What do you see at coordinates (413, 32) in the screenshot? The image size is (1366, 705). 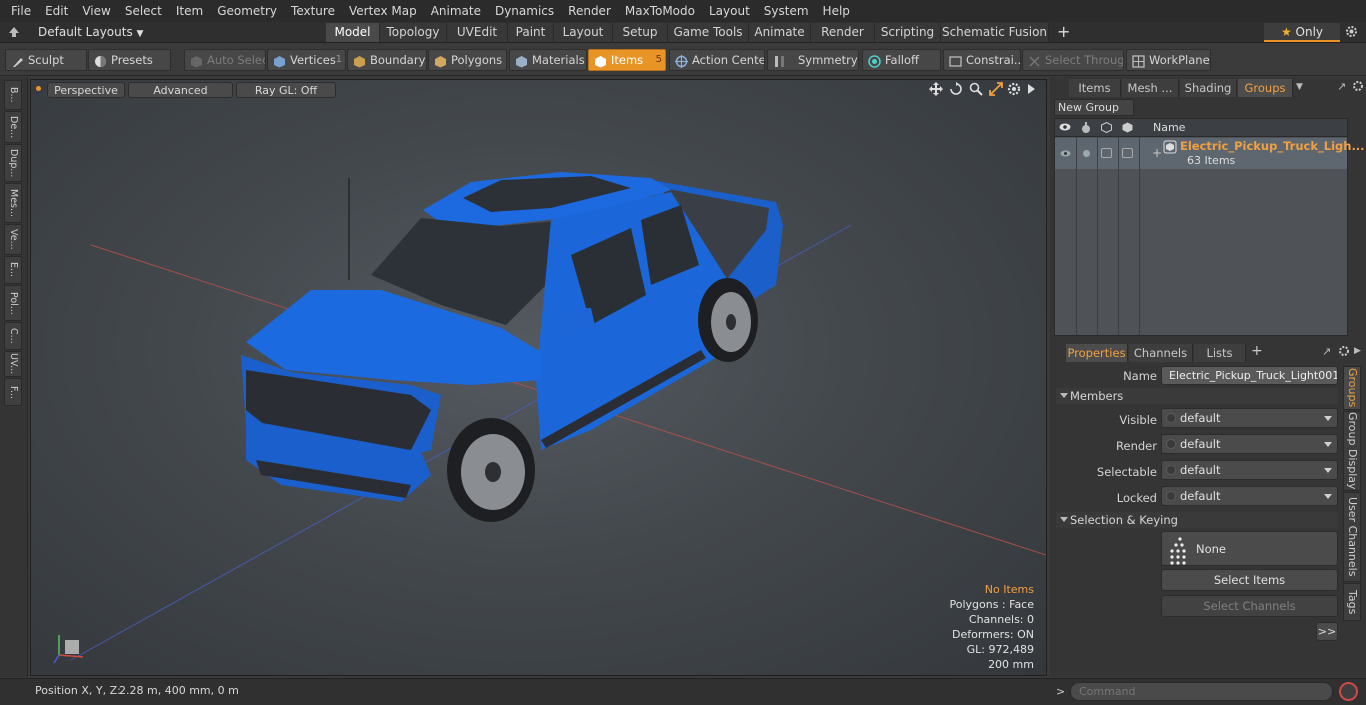 I see `tab-topology: Topology` at bounding box center [413, 32].